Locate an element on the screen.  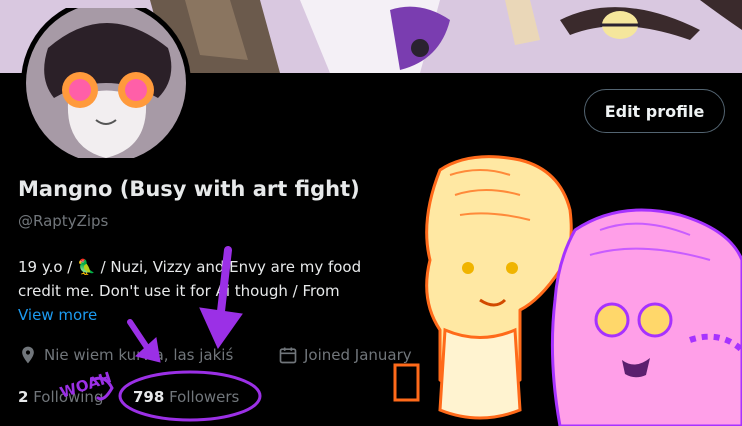
following-count: 2 is located at coordinates (23, 397).